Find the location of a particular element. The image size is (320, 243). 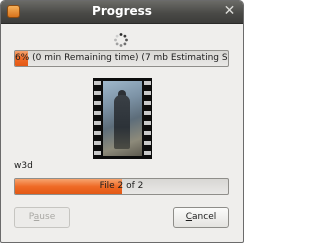

titlebar: Progress ✕ is located at coordinates (122, 12).